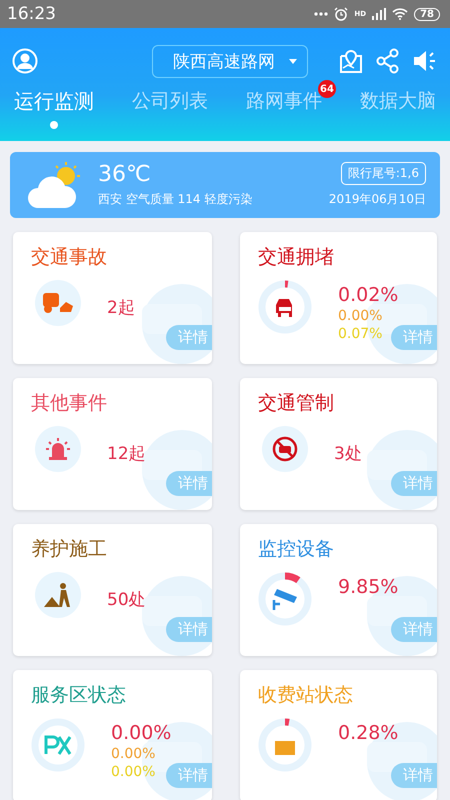 The image size is (450, 800). Describe the element at coordinates (25, 61) in the screenshot. I see `profile-icon` at that location.